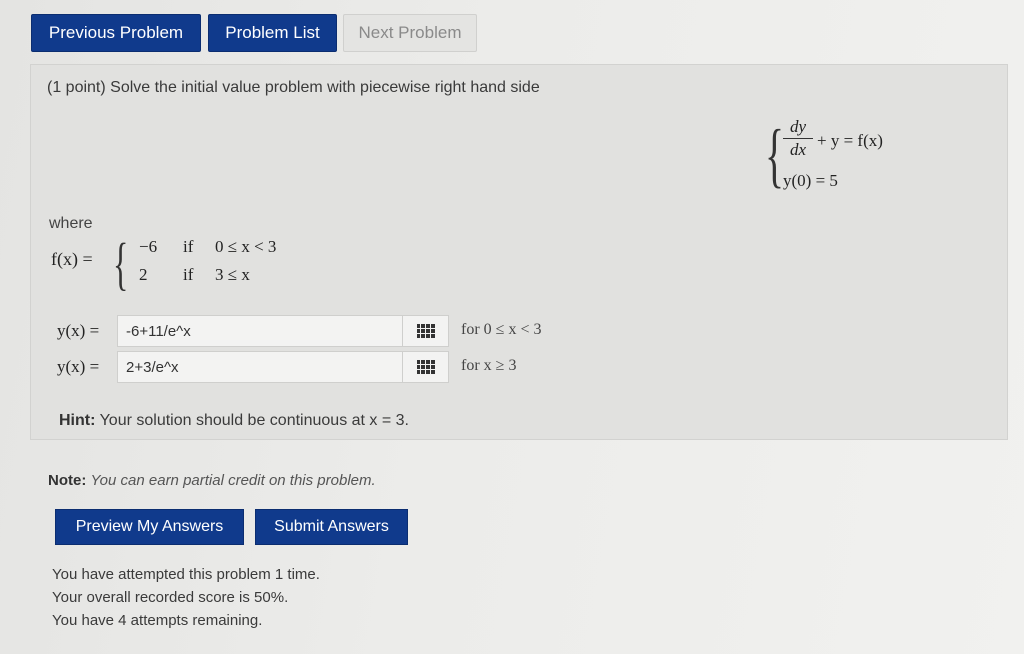  I want to click on previous-problem-button: Previous Problem, so click(116, 33).